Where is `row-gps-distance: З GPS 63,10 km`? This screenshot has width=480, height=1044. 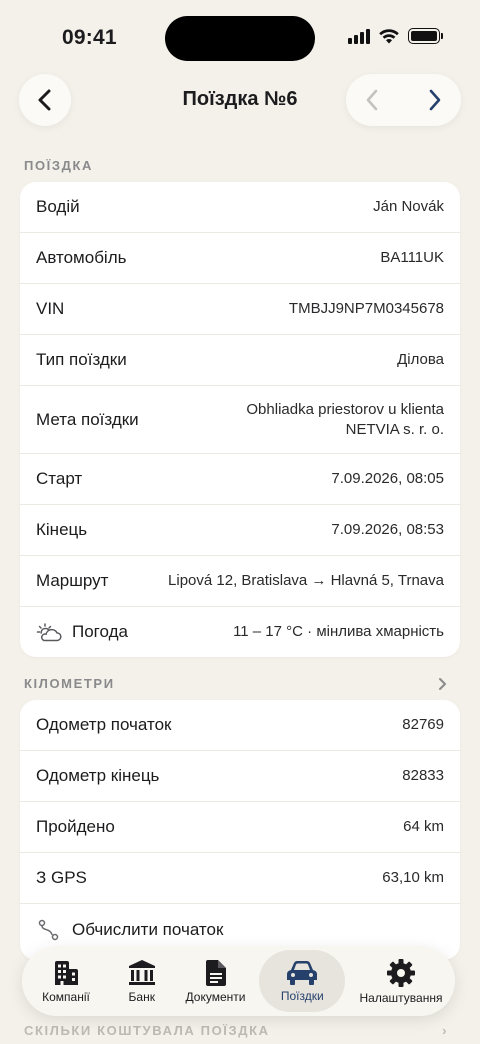 row-gps-distance: З GPS 63,10 km is located at coordinates (240, 878).